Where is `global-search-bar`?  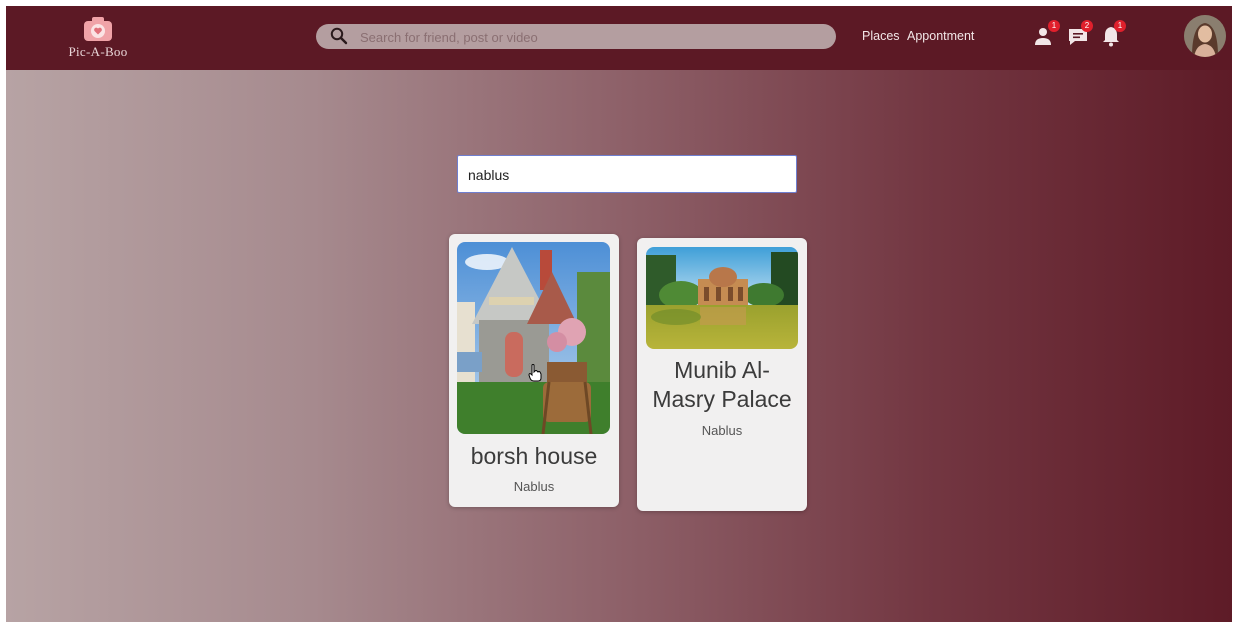 global-search-bar is located at coordinates (576, 36).